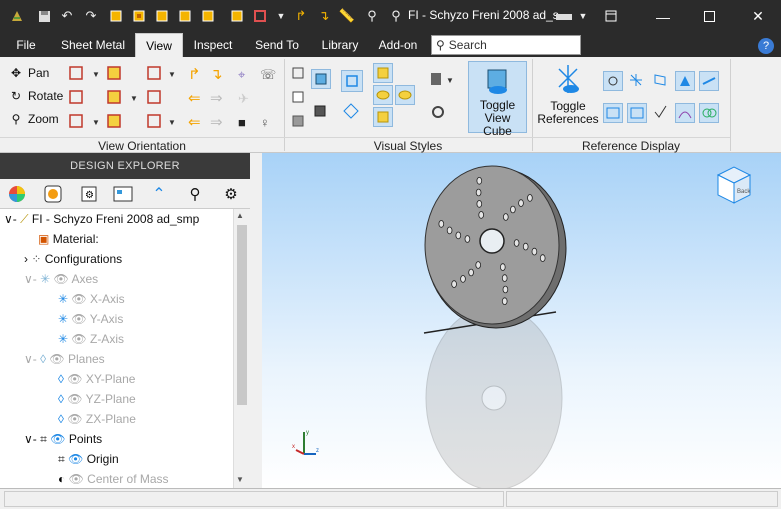  I want to click on view-cube: Back, so click(733, 186).